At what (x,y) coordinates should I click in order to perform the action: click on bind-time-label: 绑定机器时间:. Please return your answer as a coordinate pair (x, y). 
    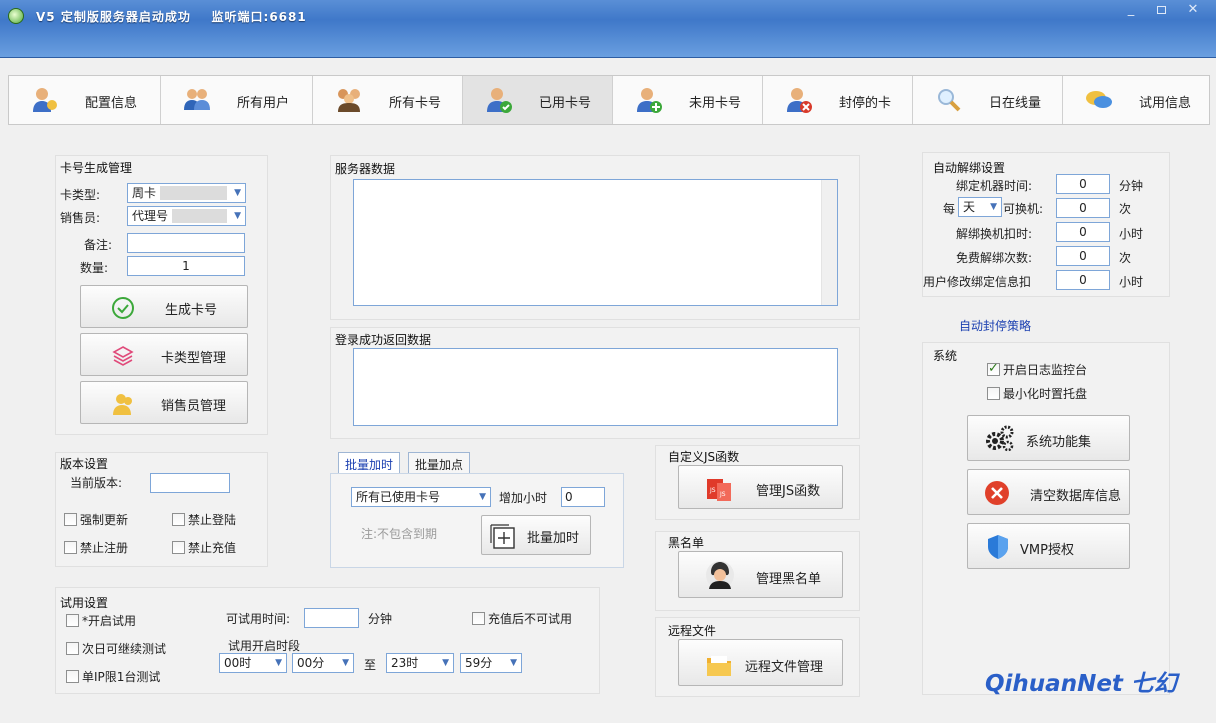
    Looking at the image, I should click on (994, 186).